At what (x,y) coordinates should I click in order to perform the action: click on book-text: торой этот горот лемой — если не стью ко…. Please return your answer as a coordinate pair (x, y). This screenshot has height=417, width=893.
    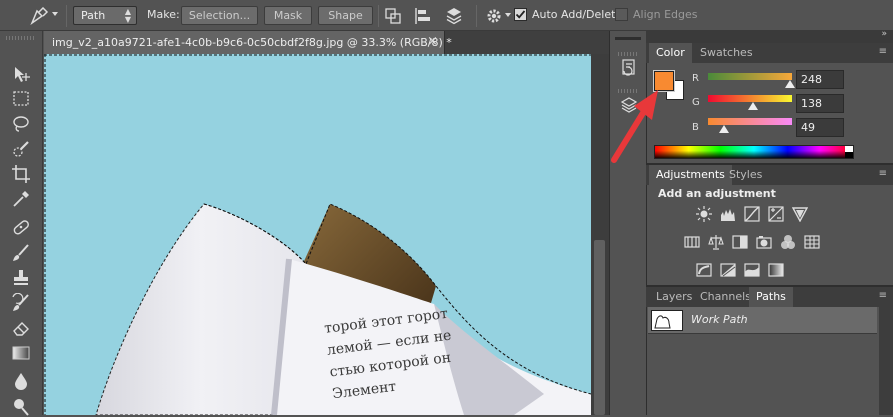
    Looking at the image, I should click on (390, 354).